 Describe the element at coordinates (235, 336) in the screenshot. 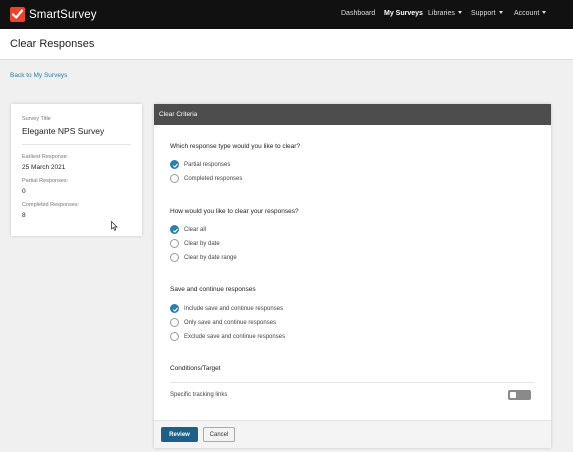

I see `option-label: Exclude save and continue responses` at that location.